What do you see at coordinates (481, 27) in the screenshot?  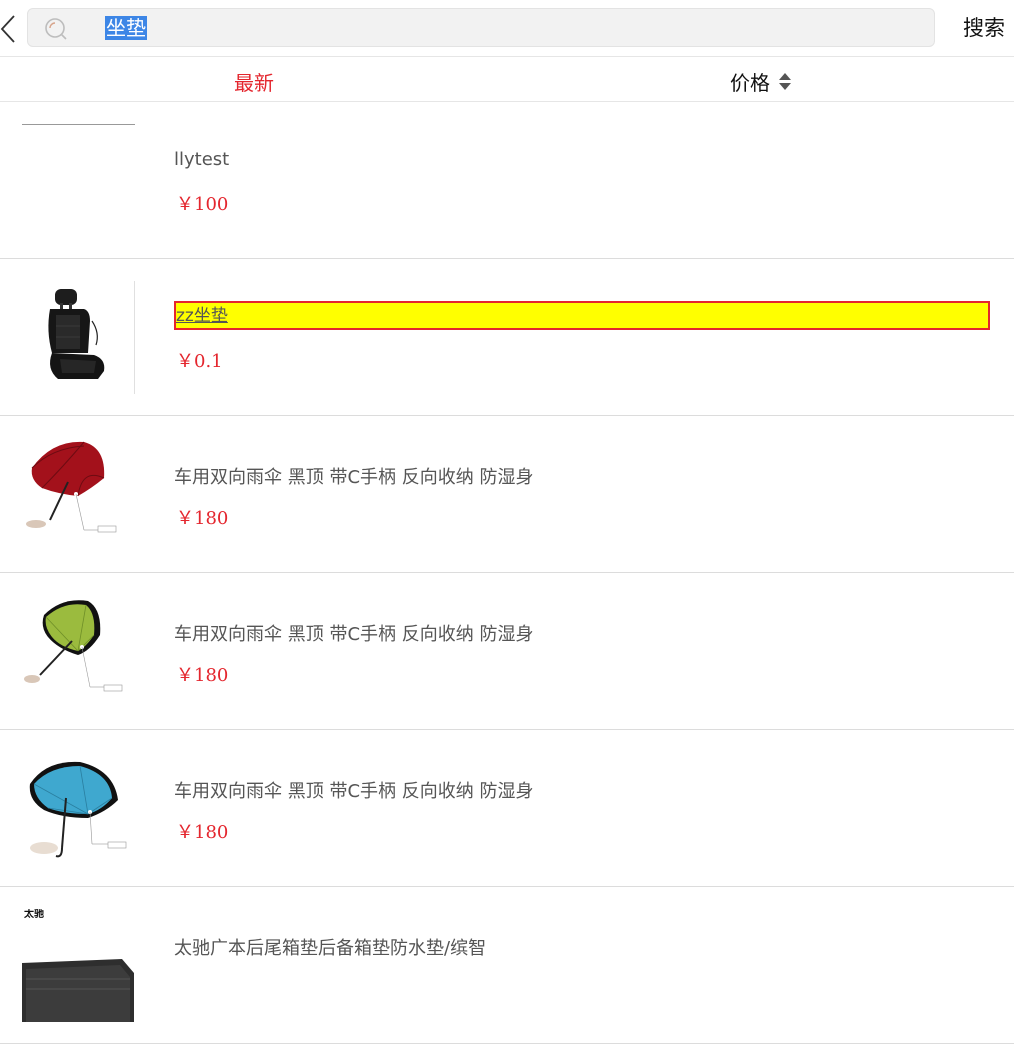 I see `search-input: 坐垫` at bounding box center [481, 27].